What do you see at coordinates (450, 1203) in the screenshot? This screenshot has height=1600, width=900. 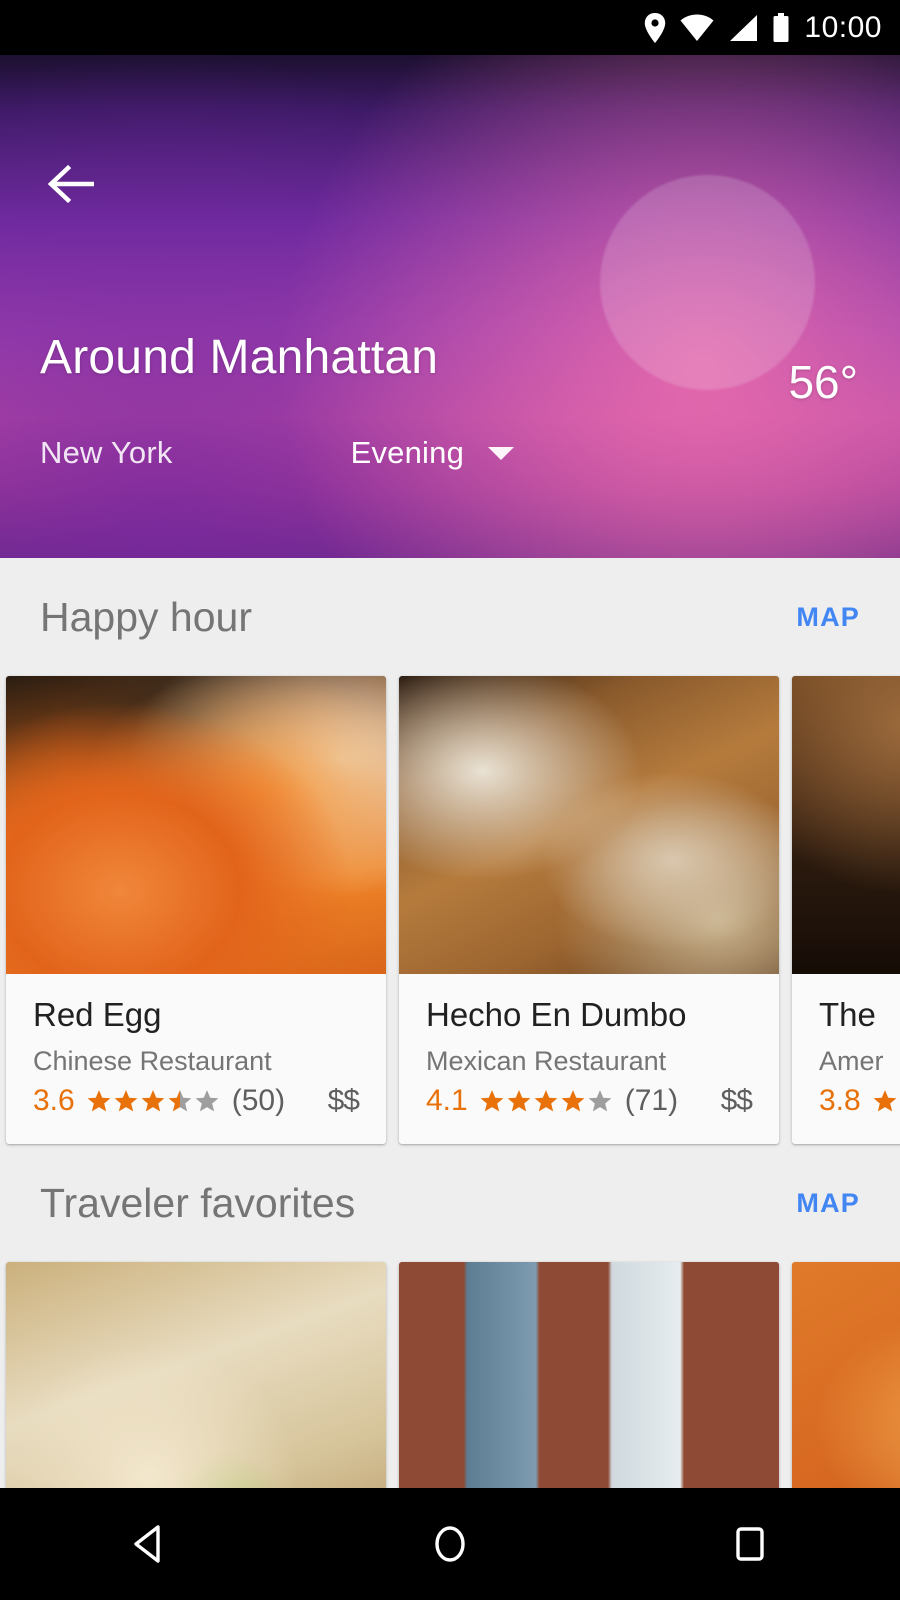 I see `section-header-traveler-favorites: Traveler favorites MAP` at bounding box center [450, 1203].